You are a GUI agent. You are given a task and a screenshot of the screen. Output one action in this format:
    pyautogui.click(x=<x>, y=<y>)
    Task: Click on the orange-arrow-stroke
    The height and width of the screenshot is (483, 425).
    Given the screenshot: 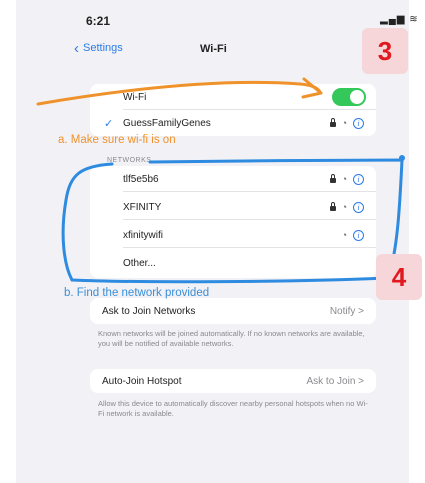 What is the action you would take?
    pyautogui.click(x=179, y=93)
    